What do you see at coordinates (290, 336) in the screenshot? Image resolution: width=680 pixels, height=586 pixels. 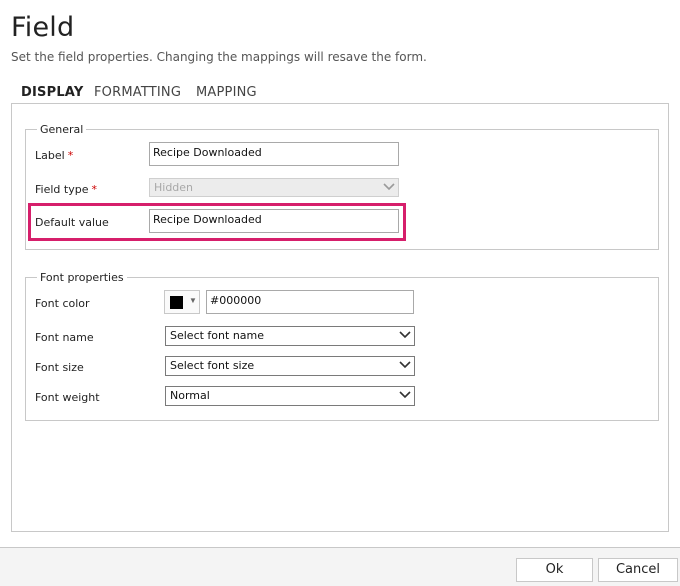 I see `font-name-select: Select font name` at bounding box center [290, 336].